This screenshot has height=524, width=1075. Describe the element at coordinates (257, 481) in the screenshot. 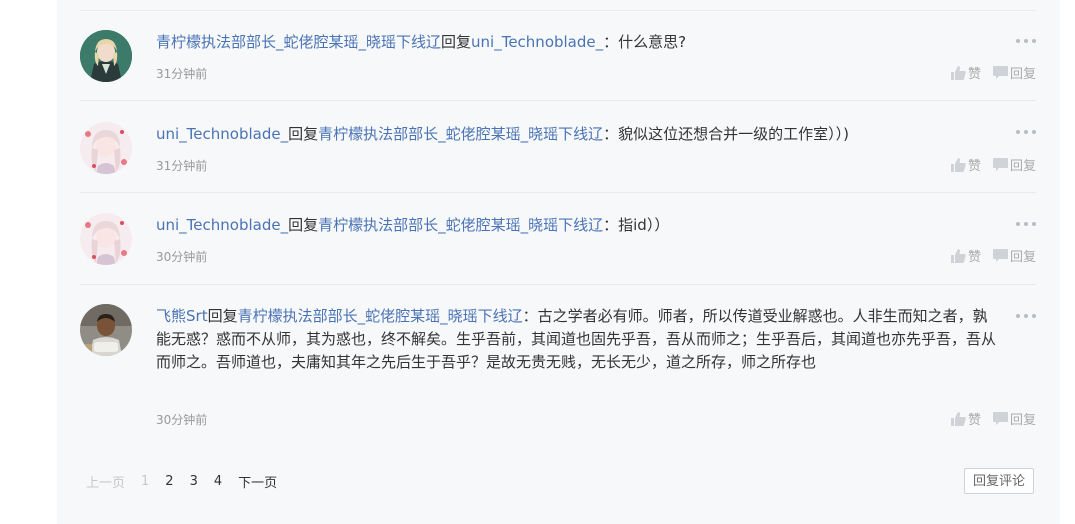

I see `next-page-link: 下一页` at that location.